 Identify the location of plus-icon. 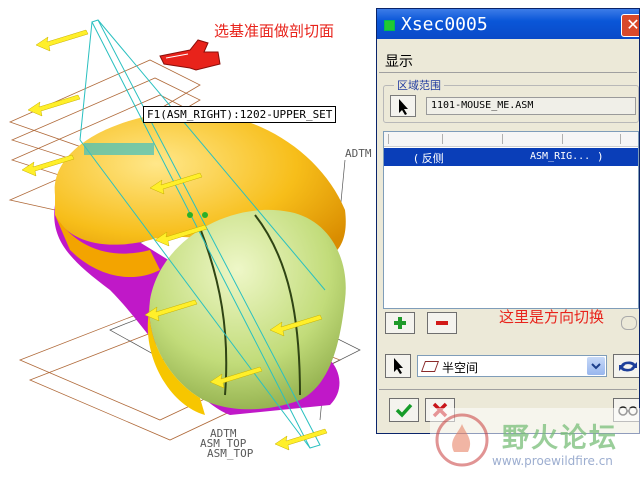
(400, 323).